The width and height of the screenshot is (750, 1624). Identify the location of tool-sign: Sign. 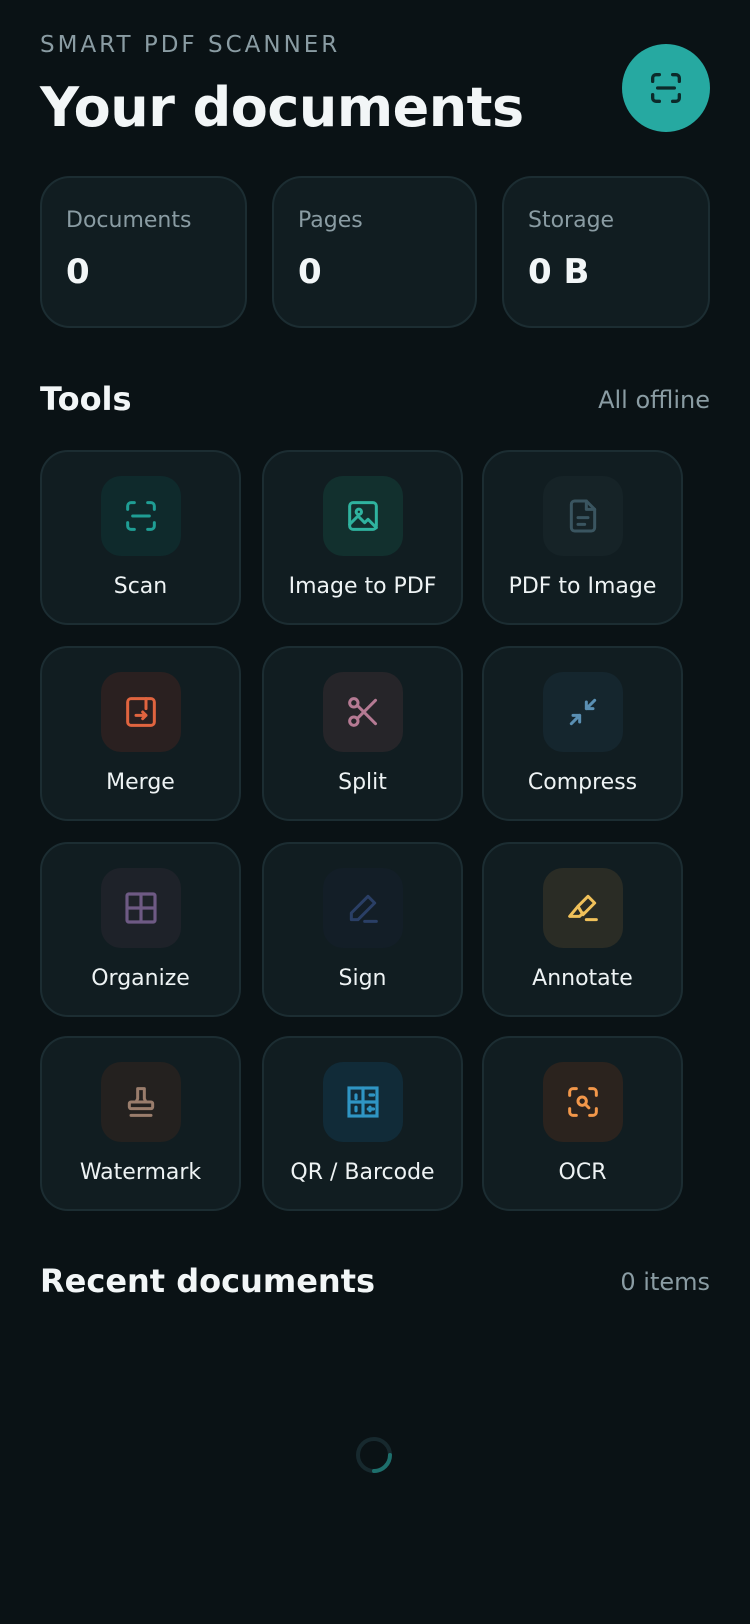
(362, 929).